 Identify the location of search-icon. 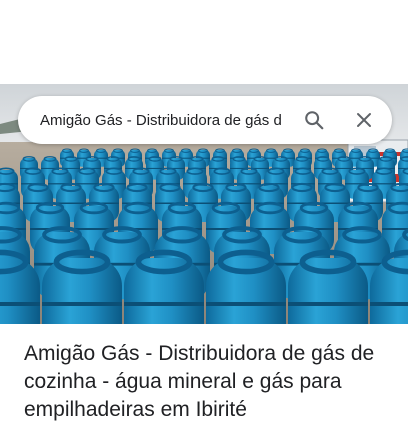
(314, 120).